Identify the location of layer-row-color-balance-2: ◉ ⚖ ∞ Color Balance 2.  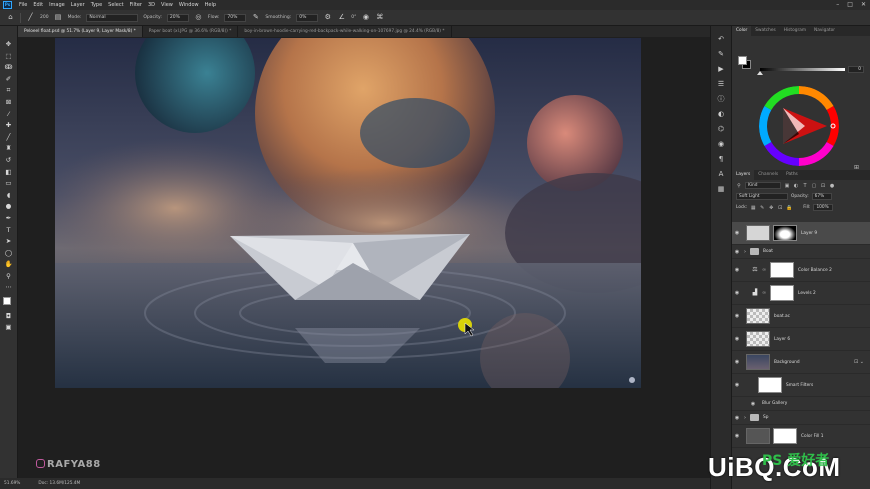
(801, 270).